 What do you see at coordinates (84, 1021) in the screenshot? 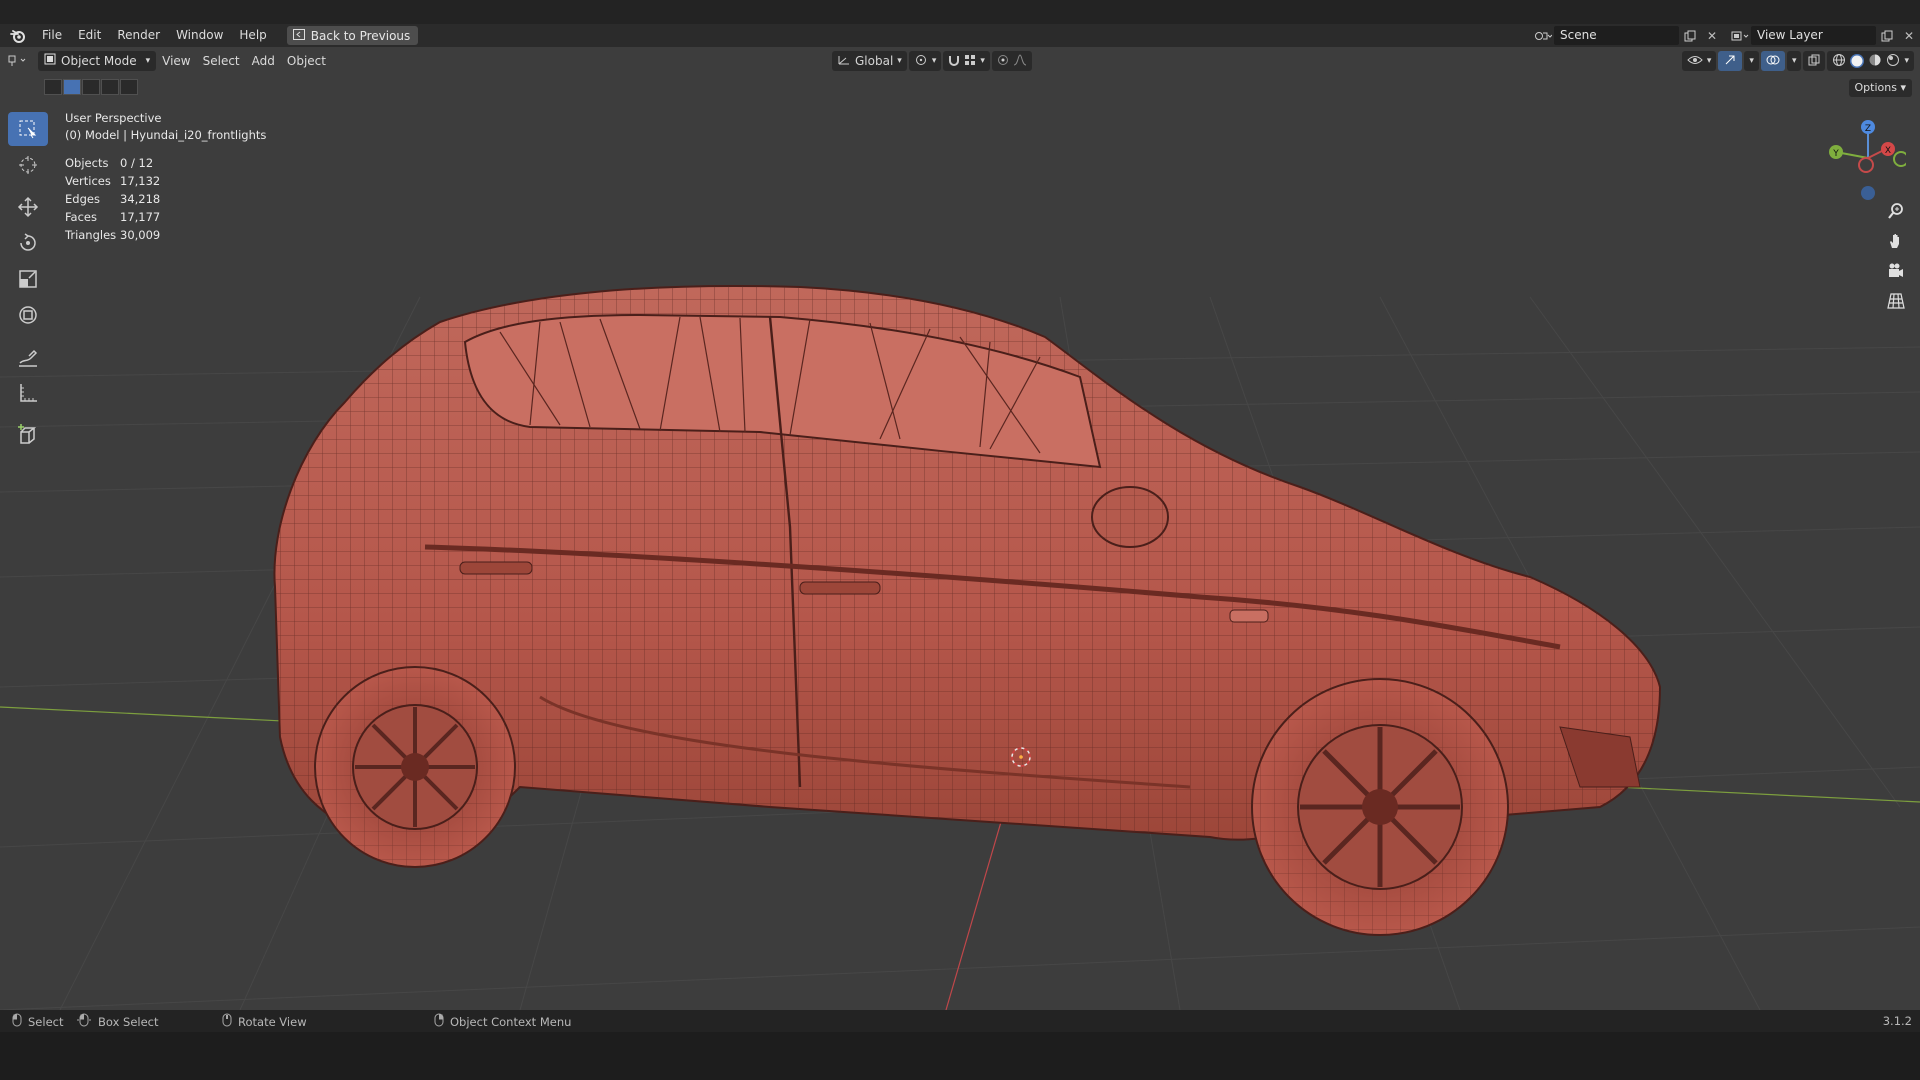
I see `mouse-drag-icon` at bounding box center [84, 1021].